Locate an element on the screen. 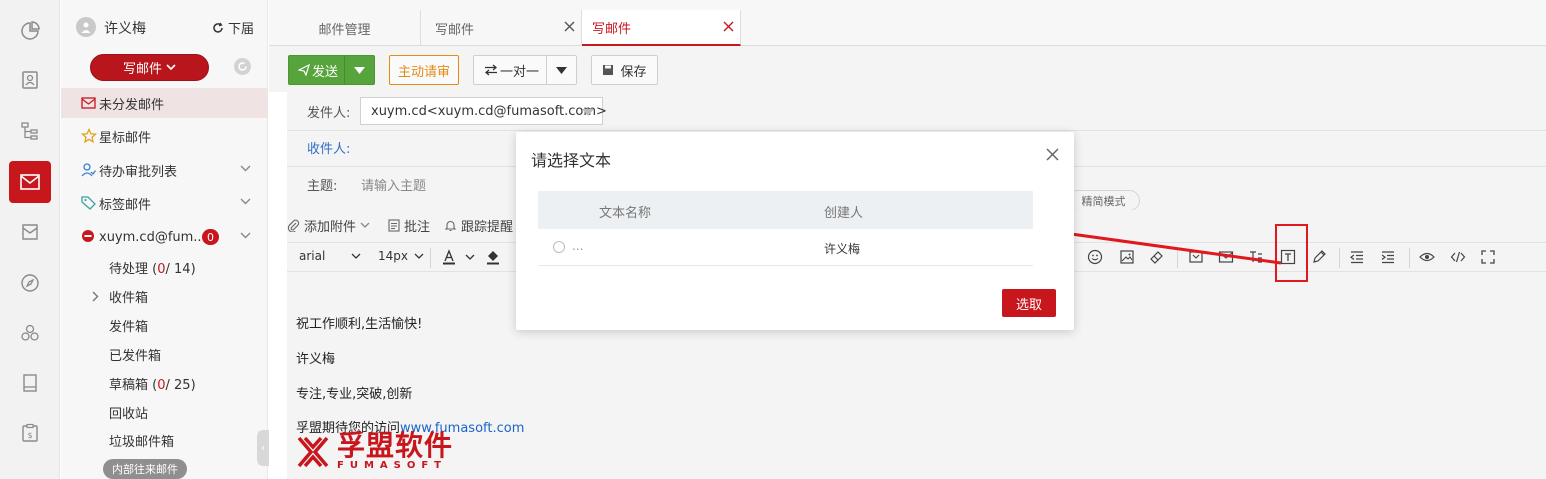  bottom-link: 下届 is located at coordinates (233, 27).